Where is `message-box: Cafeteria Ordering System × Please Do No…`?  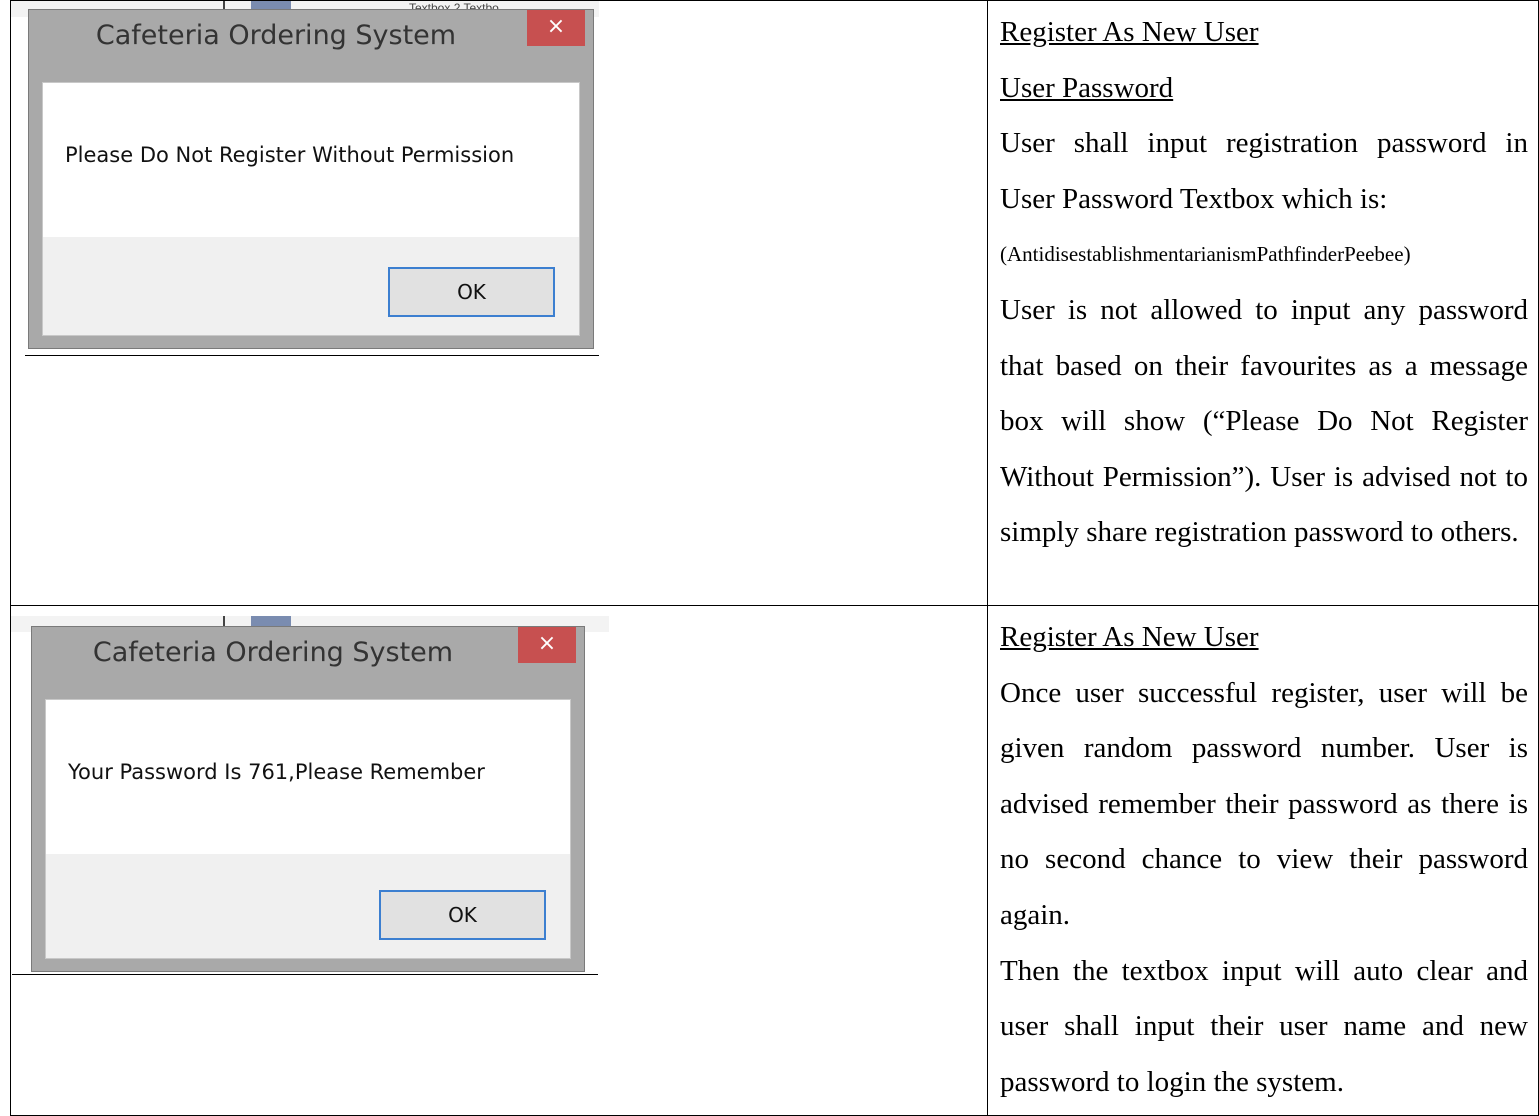 message-box: Cafeteria Ordering System × Please Do No… is located at coordinates (311, 179).